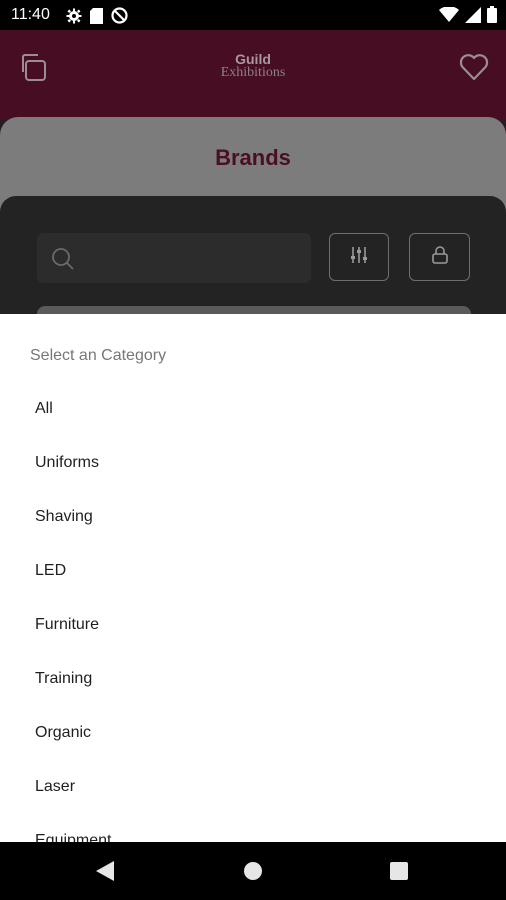 Image resolution: width=506 pixels, height=900 pixels. I want to click on page-title: Brands, so click(253, 157).